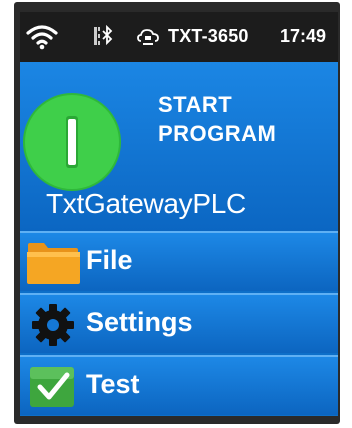 Image resolution: width=352 pixels, height=428 pixels. I want to click on menu-item-file-label: File, so click(109, 260).